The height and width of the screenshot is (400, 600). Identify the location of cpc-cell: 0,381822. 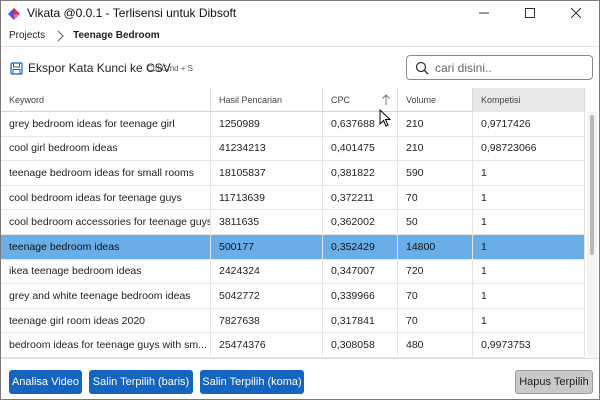
(360, 173).